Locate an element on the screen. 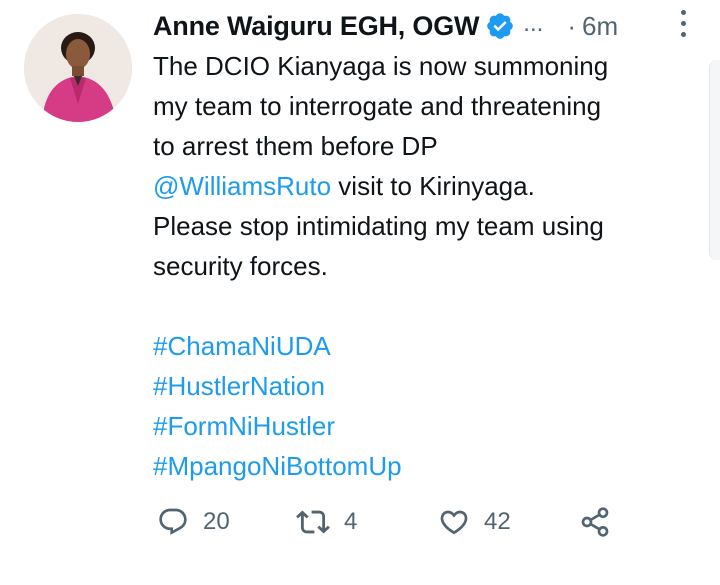 The image size is (720, 585). retweet-count: 4 is located at coordinates (351, 521).